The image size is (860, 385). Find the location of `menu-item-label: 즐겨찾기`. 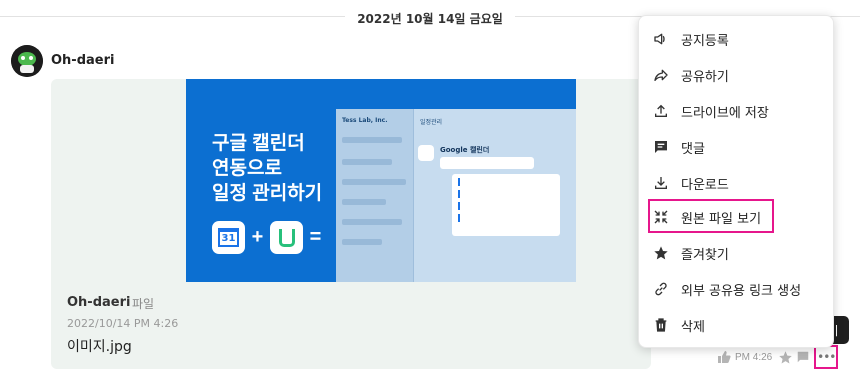

menu-item-label: 즐겨찾기 is located at coordinates (705, 255).